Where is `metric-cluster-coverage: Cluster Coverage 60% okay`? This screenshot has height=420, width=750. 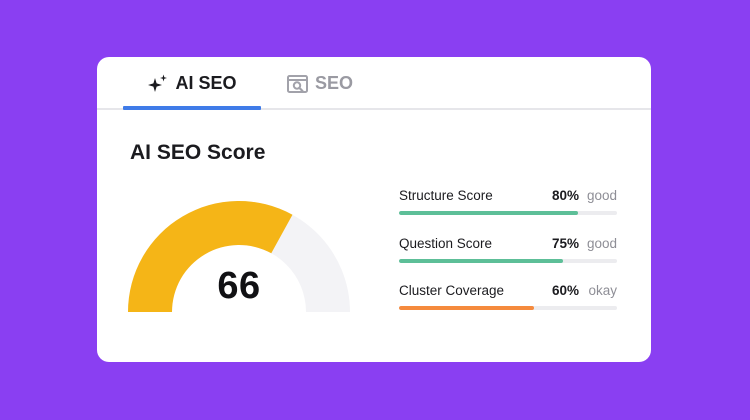 metric-cluster-coverage: Cluster Coverage 60% okay is located at coordinates (508, 304).